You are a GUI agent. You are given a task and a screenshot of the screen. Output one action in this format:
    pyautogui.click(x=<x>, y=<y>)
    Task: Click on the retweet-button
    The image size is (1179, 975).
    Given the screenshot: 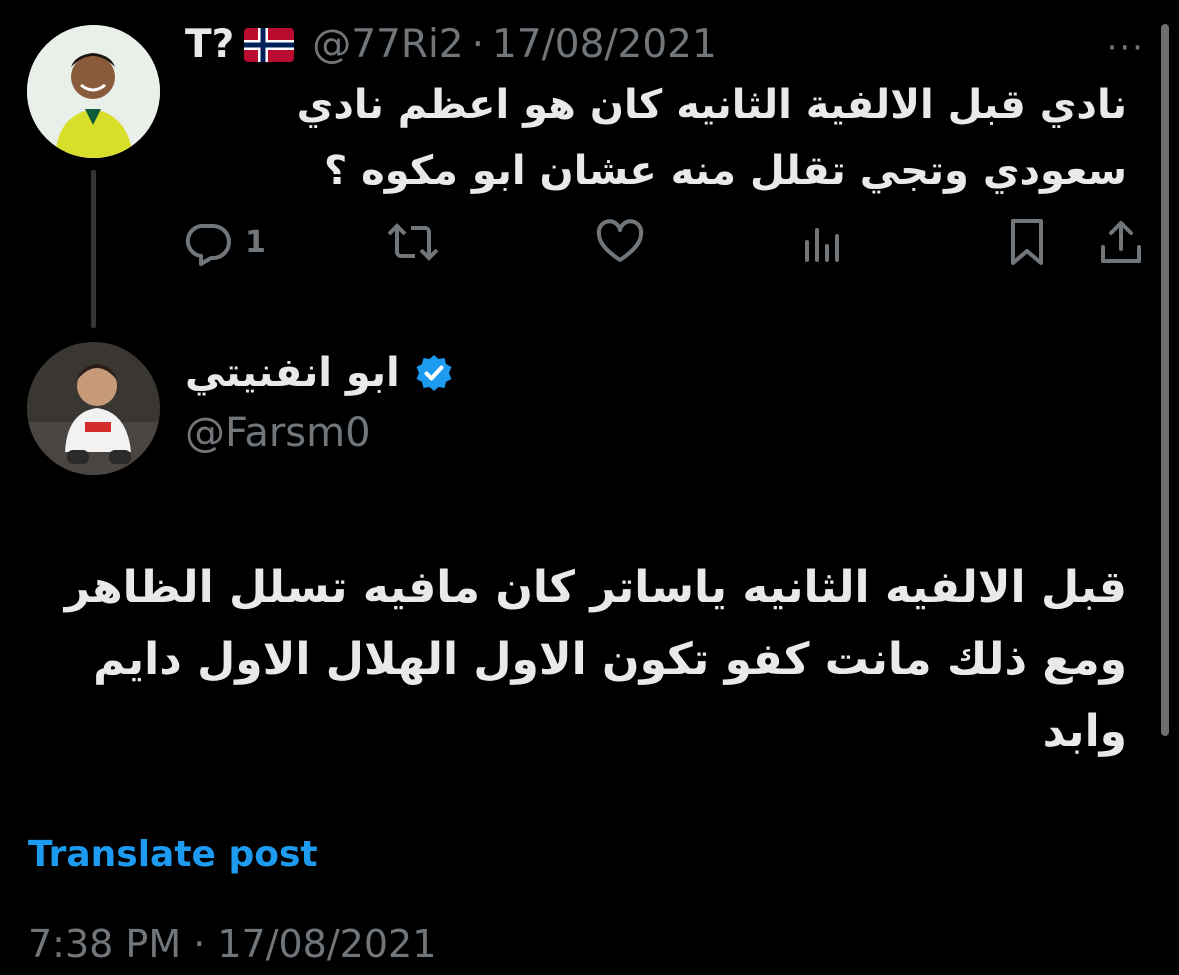 What is the action you would take?
    pyautogui.click(x=413, y=242)
    